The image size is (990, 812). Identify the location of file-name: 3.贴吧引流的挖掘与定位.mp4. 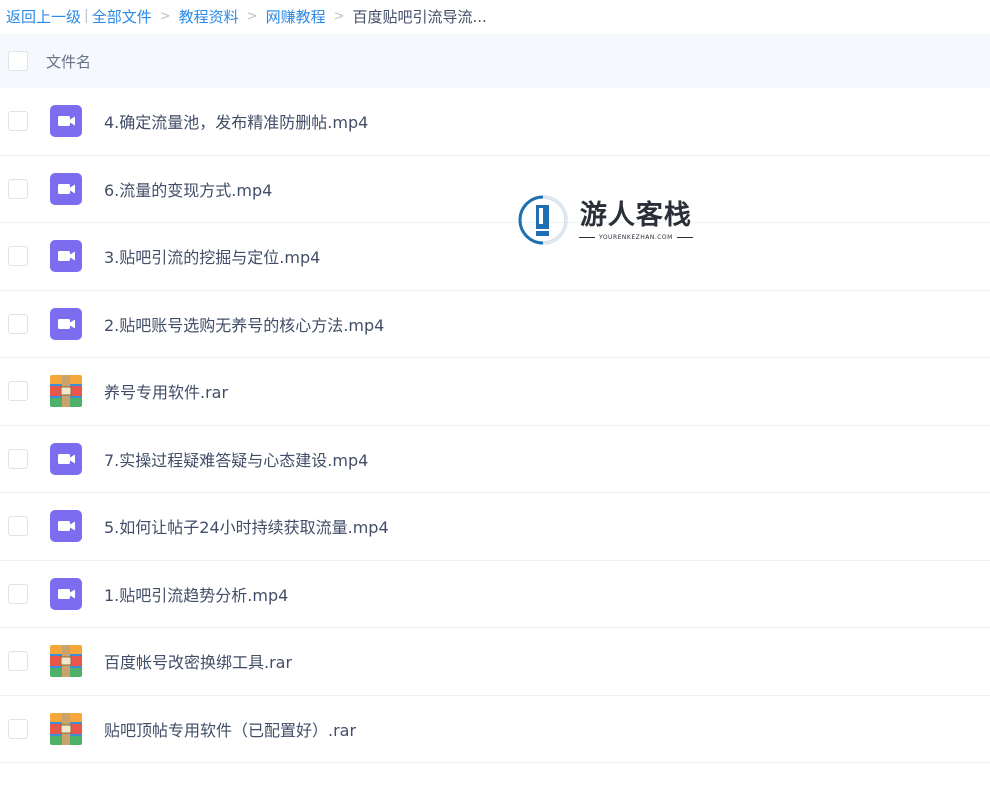
(212, 256).